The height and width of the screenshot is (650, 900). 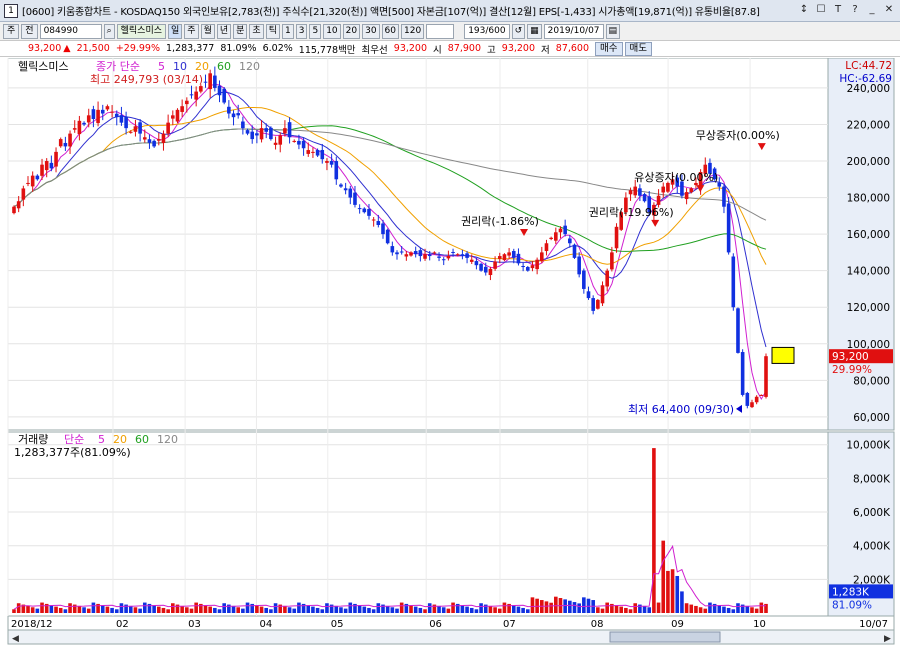 I want to click on open-price: 87,900, so click(x=464, y=48).